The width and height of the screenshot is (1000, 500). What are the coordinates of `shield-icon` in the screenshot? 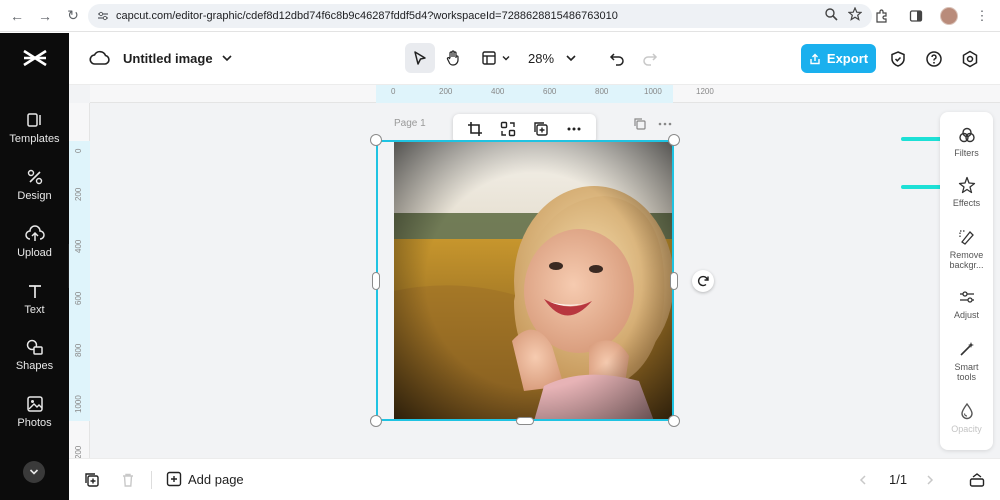 It's located at (898, 59).